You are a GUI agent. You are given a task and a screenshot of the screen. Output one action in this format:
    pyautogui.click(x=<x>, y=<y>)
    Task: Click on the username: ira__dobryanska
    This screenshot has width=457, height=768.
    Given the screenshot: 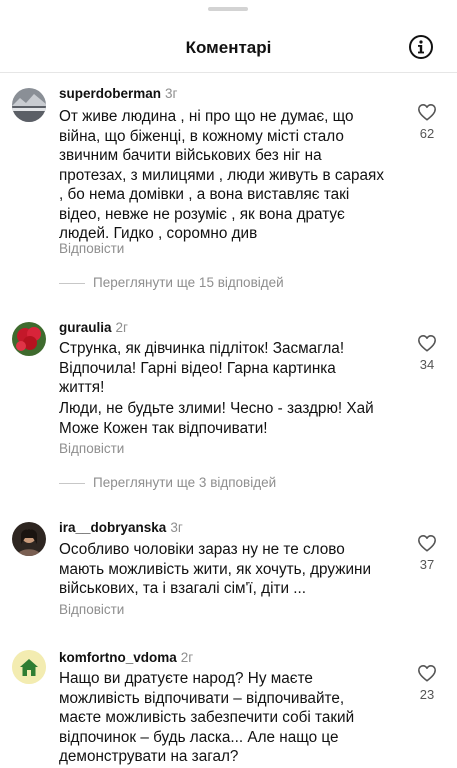 What is the action you would take?
    pyautogui.click(x=112, y=527)
    